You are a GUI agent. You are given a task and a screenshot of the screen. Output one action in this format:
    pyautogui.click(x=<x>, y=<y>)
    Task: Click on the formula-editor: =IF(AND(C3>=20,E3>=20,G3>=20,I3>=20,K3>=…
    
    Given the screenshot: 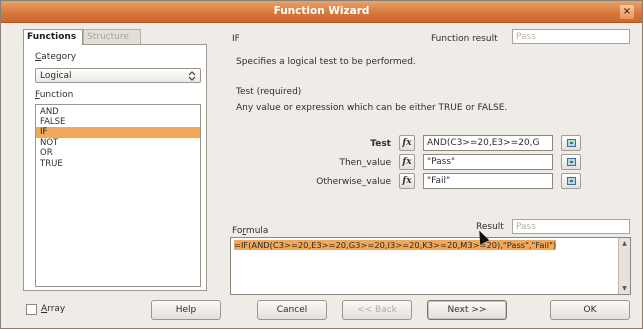 What is the action you would take?
    pyautogui.click(x=430, y=266)
    